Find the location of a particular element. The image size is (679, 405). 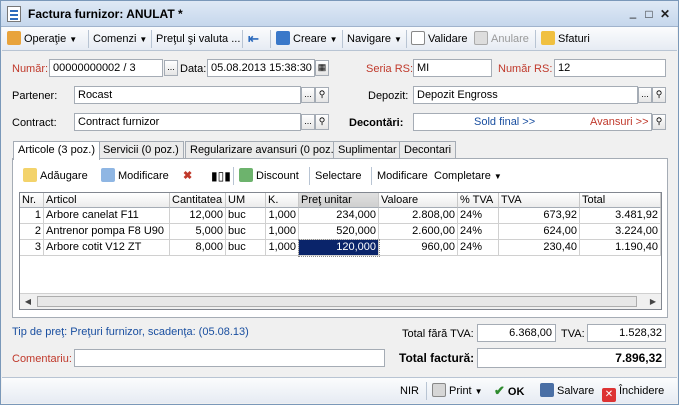

print-label: Print is located at coordinates (460, 391).